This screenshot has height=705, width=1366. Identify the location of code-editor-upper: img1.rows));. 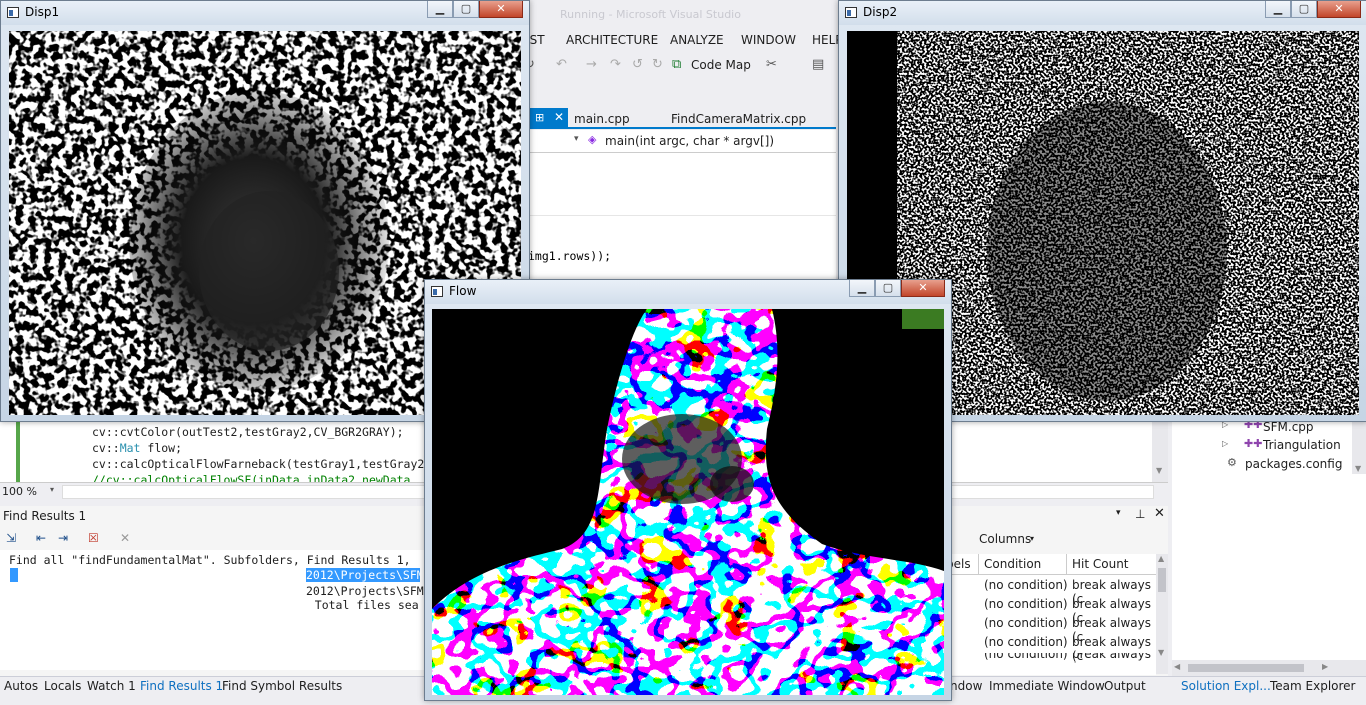
(678, 218).